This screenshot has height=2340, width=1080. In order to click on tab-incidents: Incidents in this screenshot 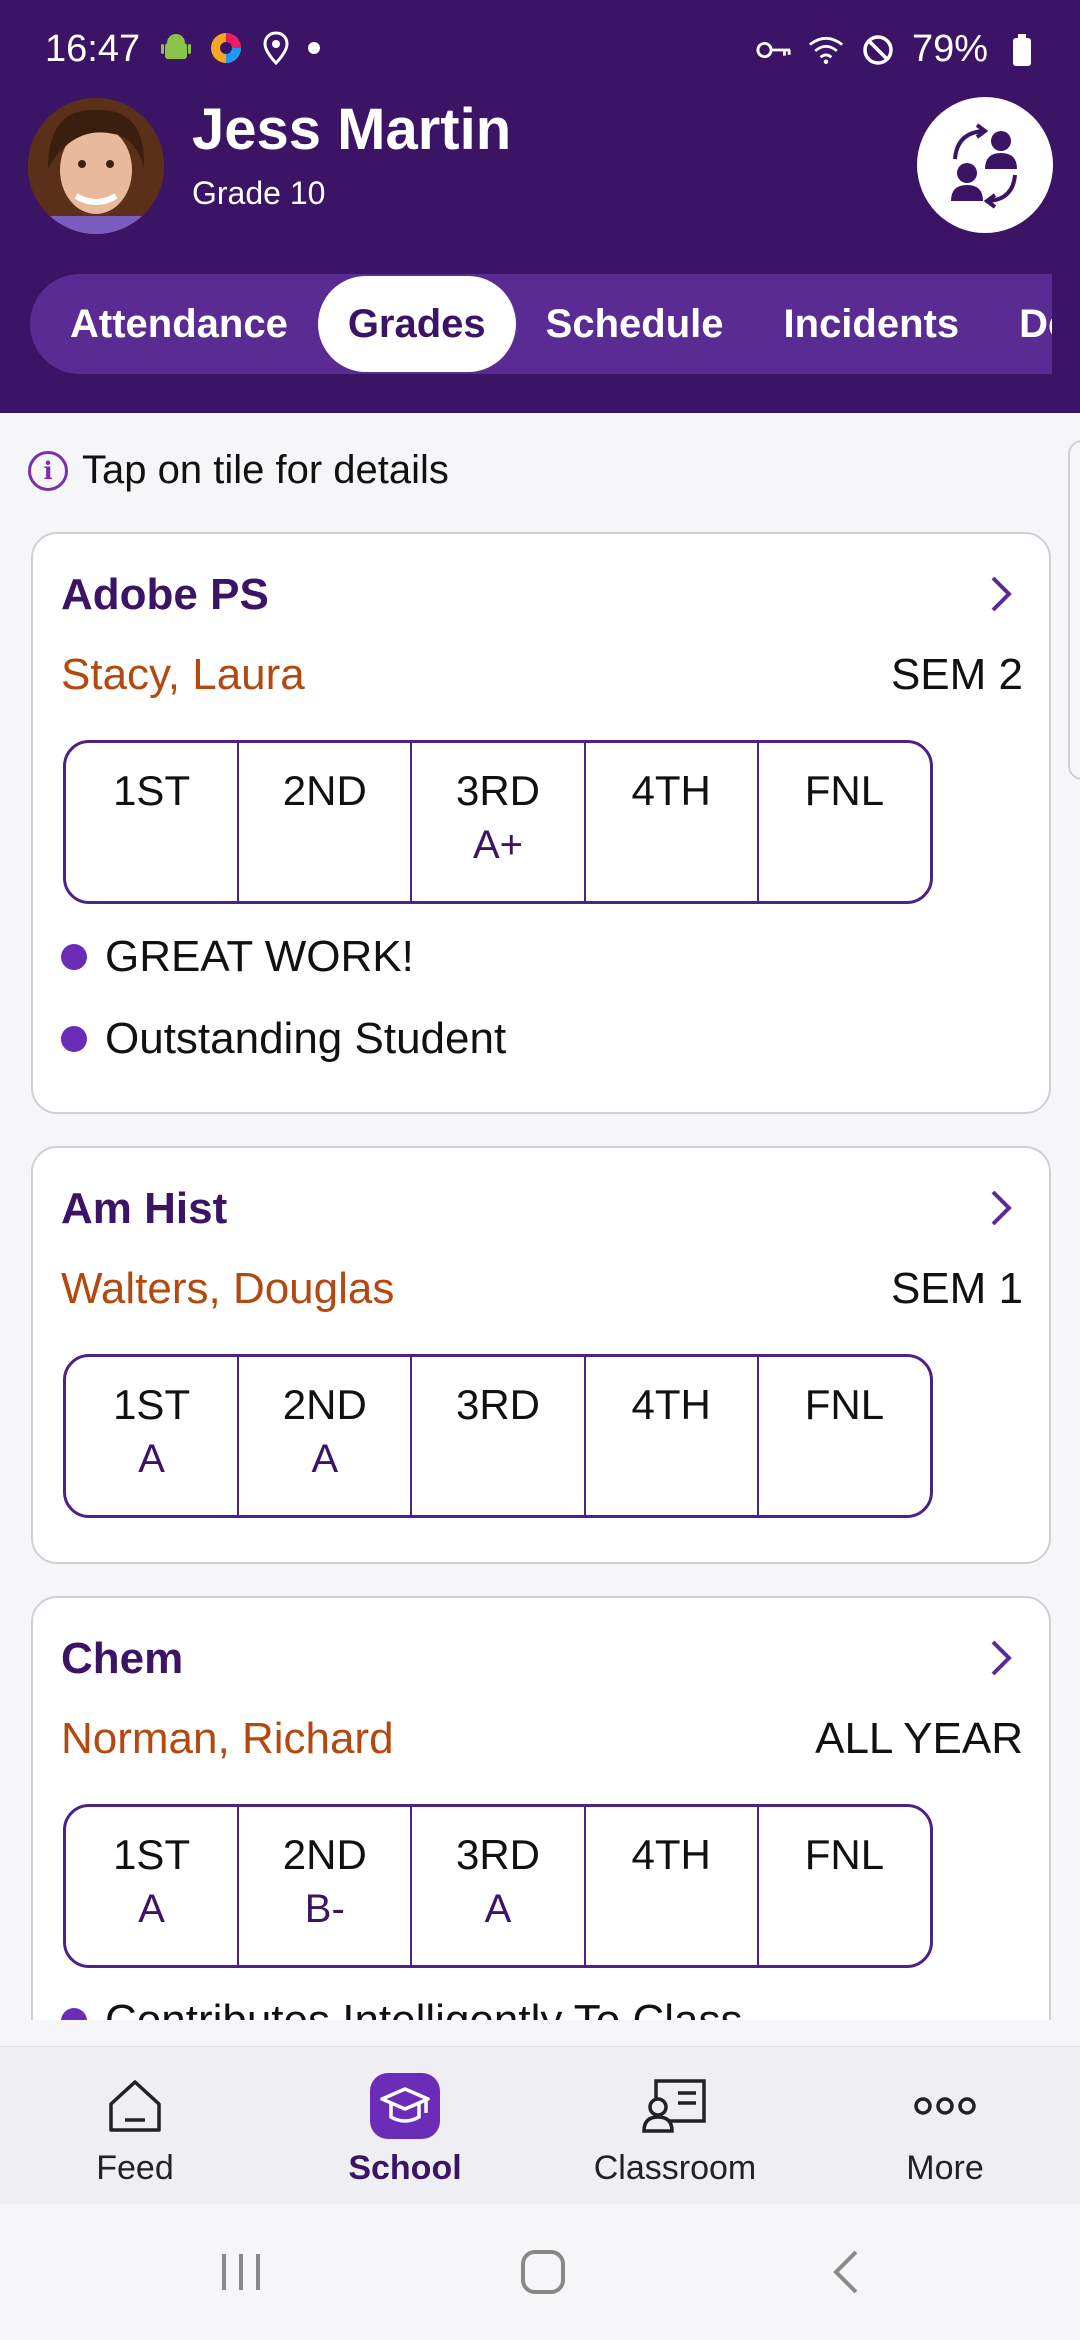, I will do `click(872, 324)`.